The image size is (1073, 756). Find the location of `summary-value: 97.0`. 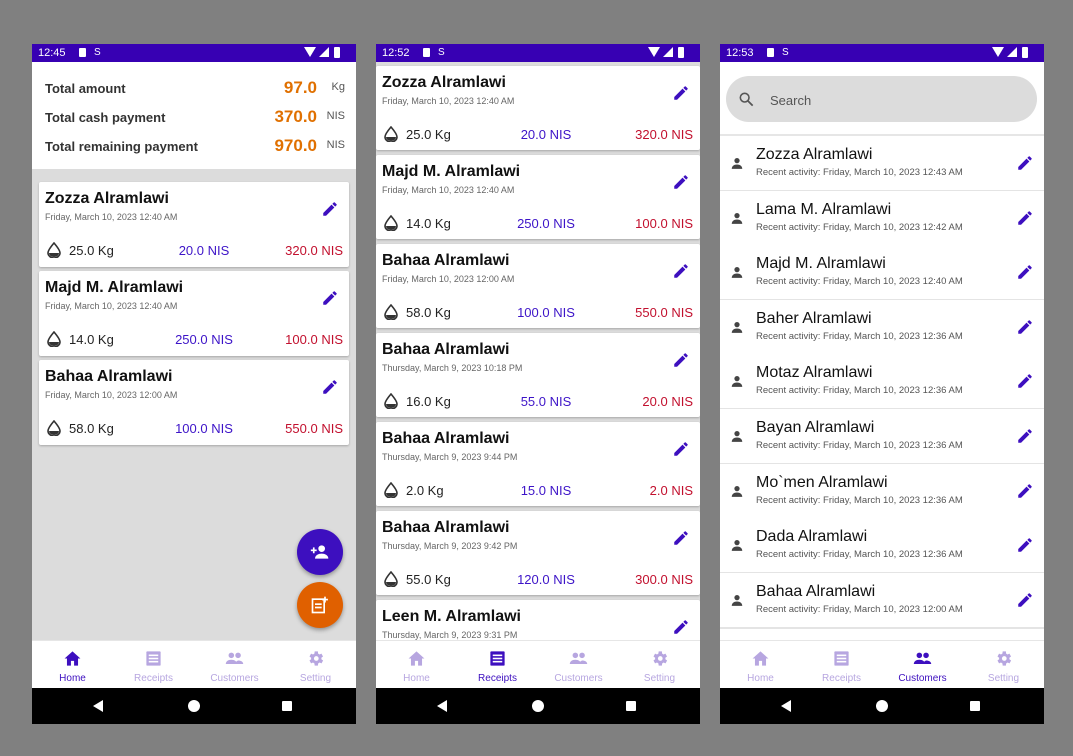

summary-value: 97.0 is located at coordinates (300, 87).